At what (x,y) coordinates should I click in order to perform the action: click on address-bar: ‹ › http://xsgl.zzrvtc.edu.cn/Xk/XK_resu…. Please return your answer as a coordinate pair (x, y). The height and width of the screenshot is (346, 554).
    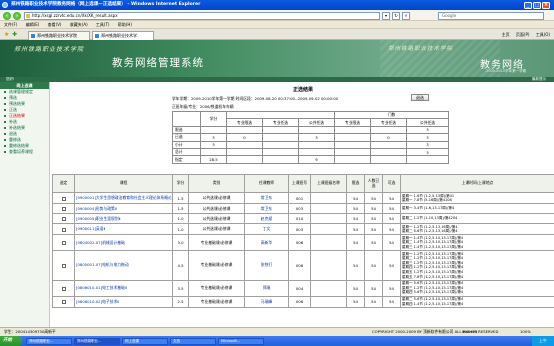
    Looking at the image, I should click on (277, 15).